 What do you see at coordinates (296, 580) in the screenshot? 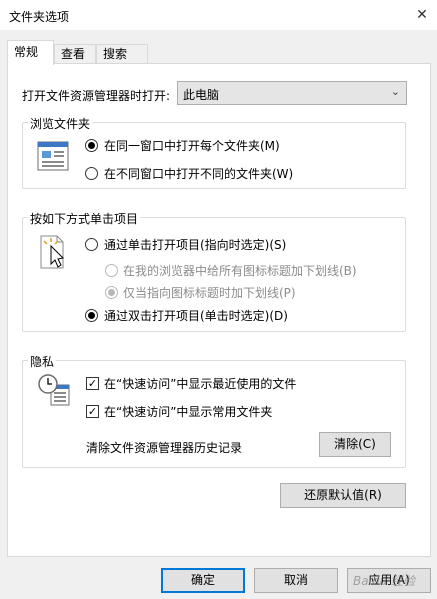
I see `cancel-button: 取消` at bounding box center [296, 580].